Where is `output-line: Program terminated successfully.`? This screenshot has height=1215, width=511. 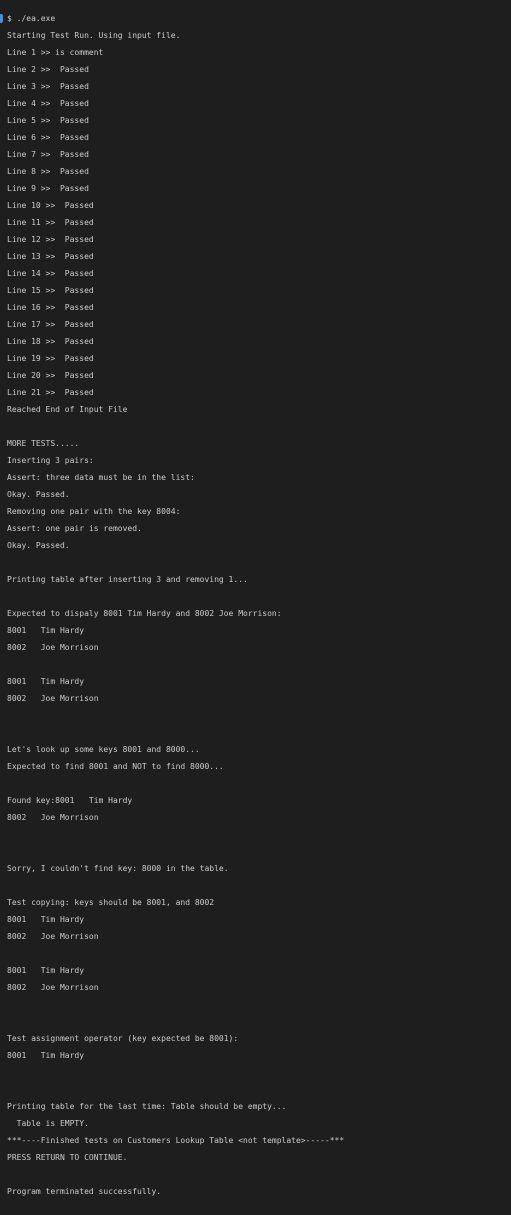 output-line: Program terminated successfully. is located at coordinates (84, 1191).